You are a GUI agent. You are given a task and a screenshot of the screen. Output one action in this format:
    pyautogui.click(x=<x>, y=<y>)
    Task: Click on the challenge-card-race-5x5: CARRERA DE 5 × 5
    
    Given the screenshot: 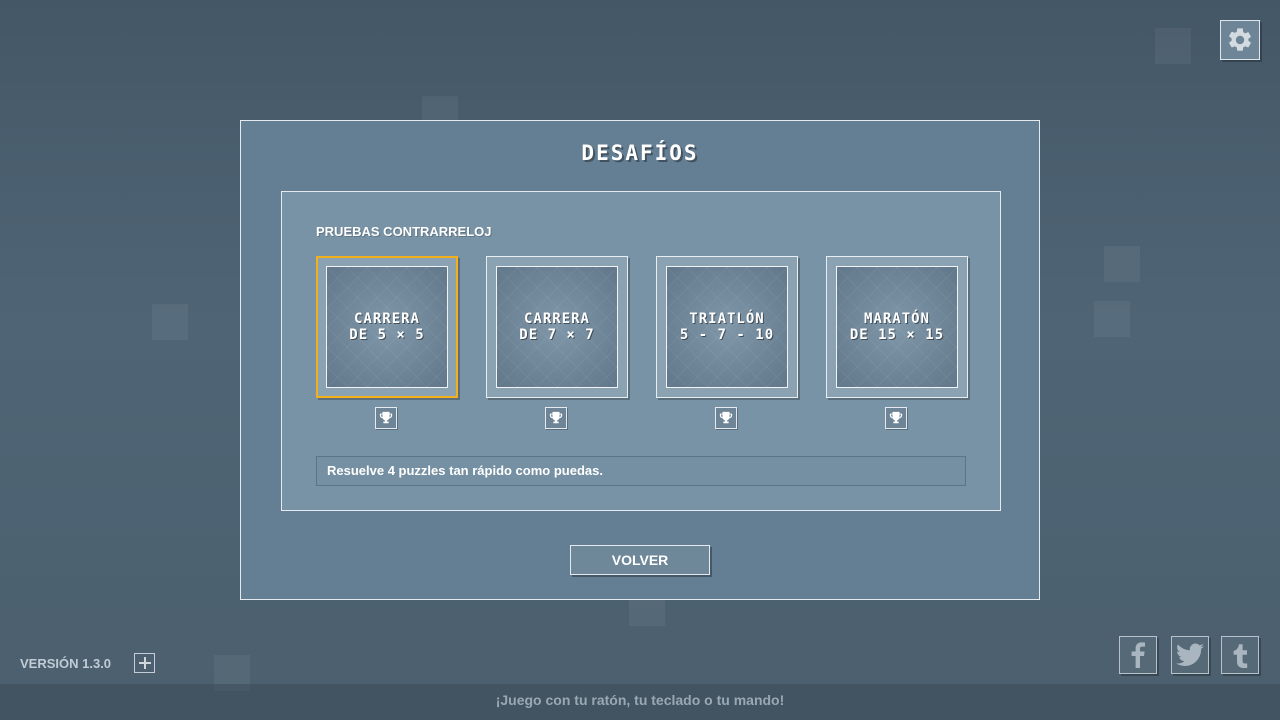 What is the action you would take?
    pyautogui.click(x=387, y=327)
    